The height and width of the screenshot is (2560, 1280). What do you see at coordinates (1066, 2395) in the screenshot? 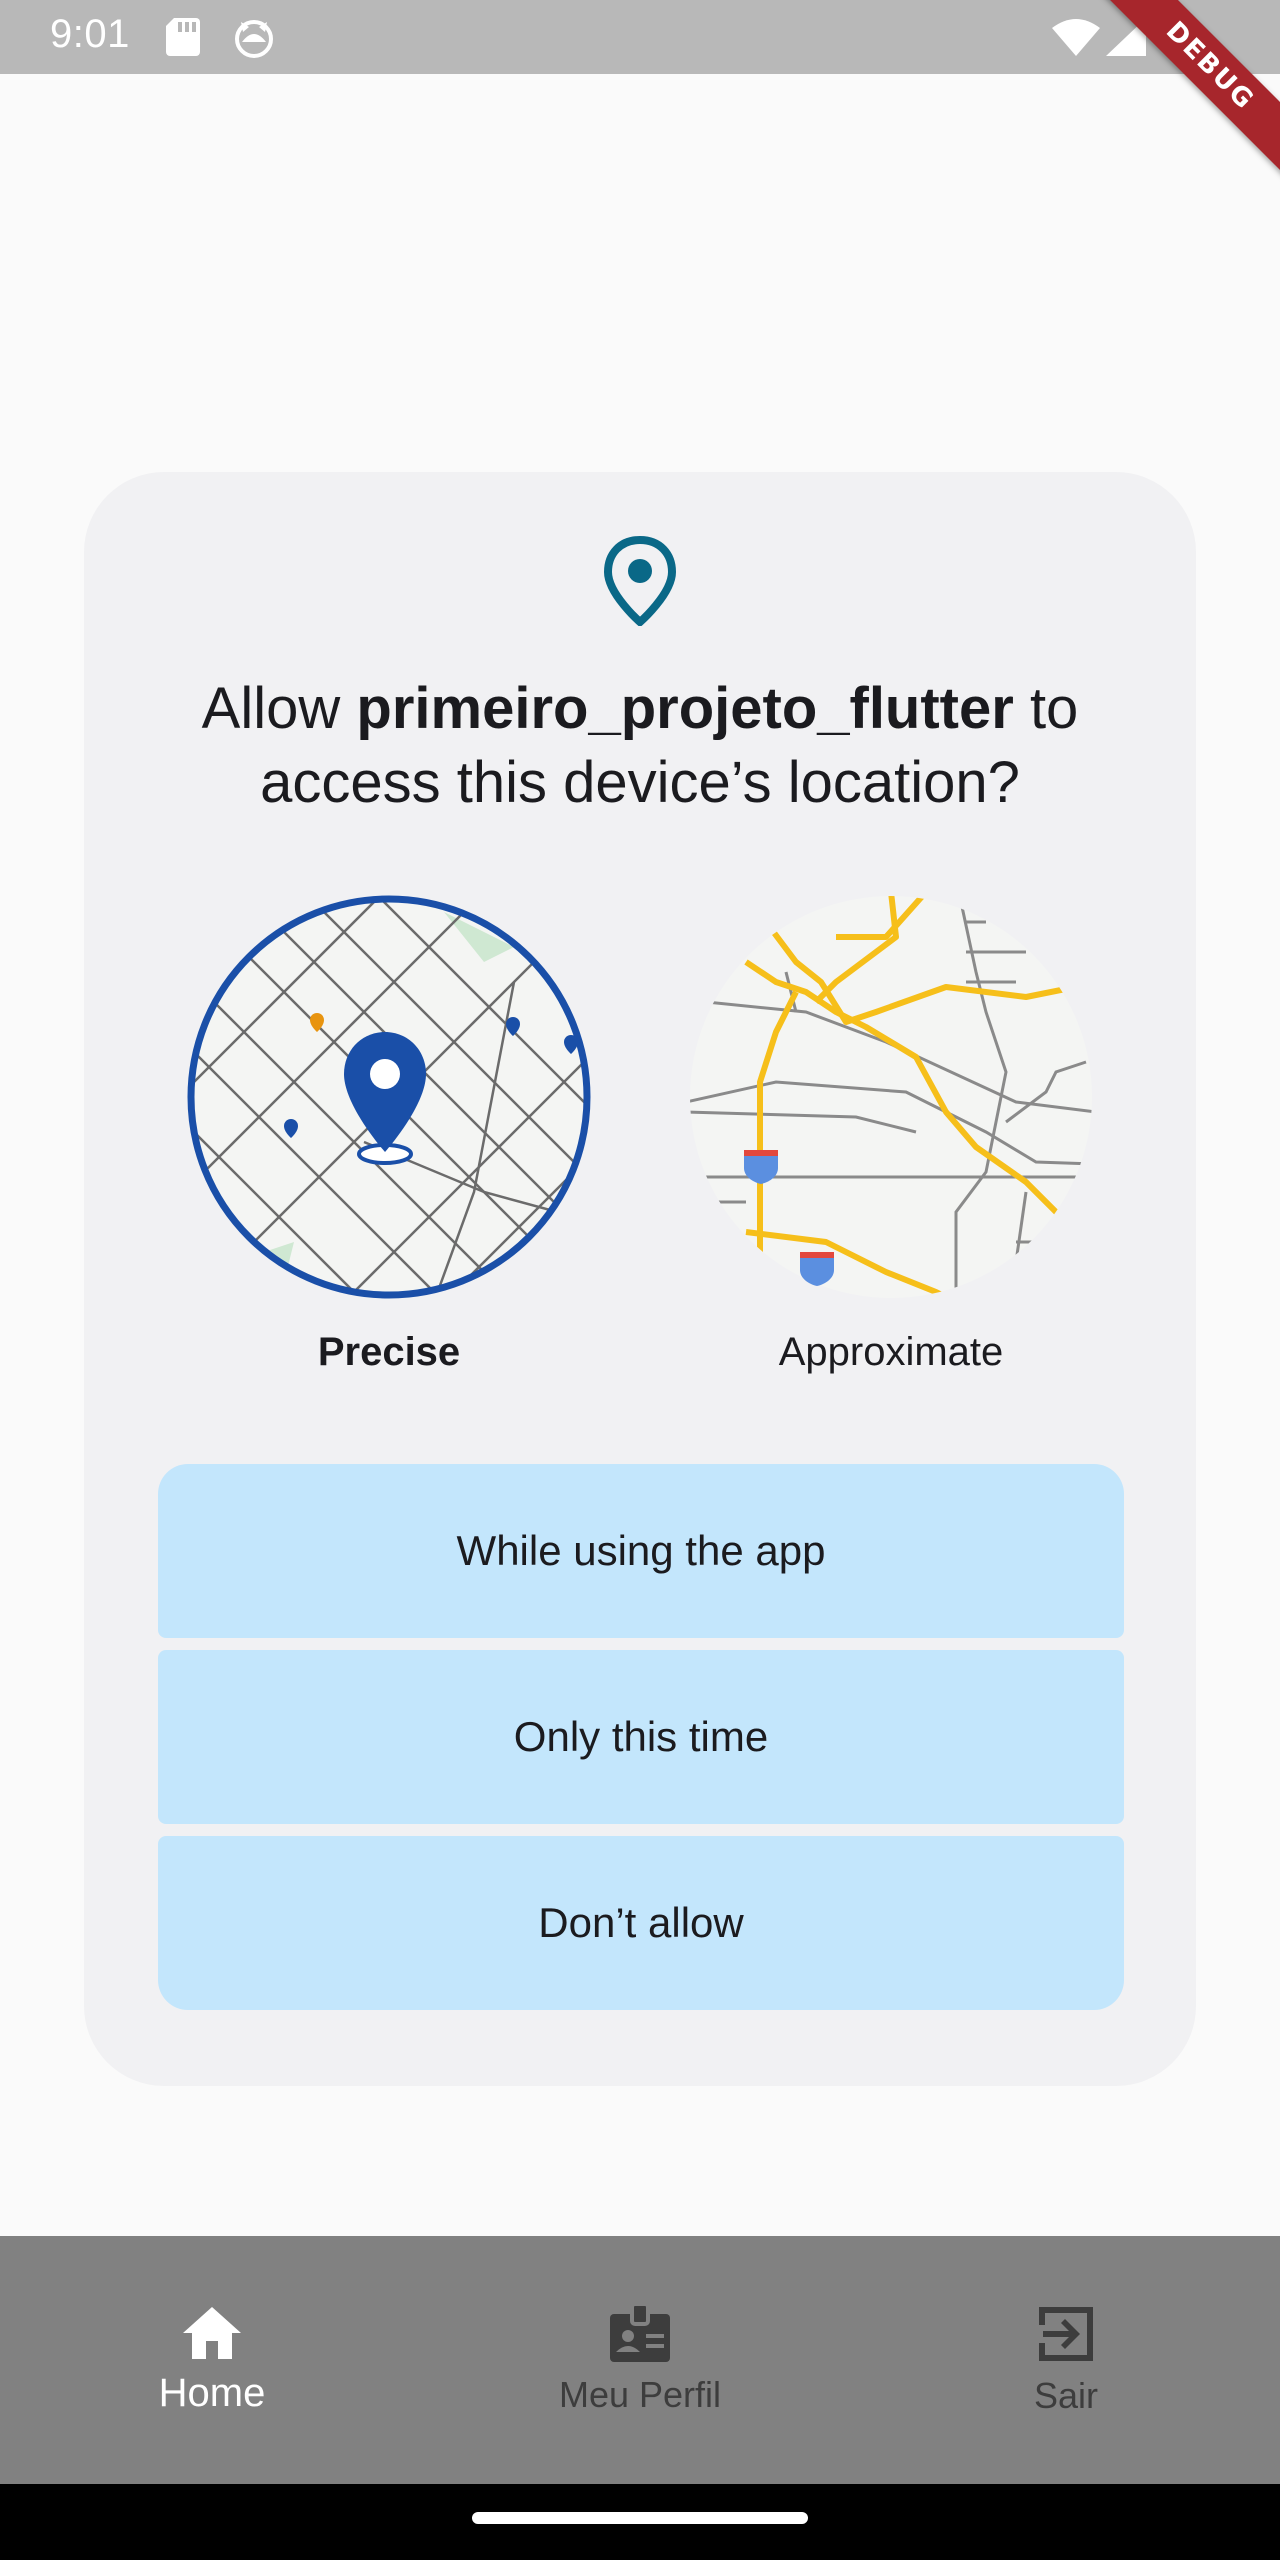
I see `nav-label-sair: Sair` at bounding box center [1066, 2395].